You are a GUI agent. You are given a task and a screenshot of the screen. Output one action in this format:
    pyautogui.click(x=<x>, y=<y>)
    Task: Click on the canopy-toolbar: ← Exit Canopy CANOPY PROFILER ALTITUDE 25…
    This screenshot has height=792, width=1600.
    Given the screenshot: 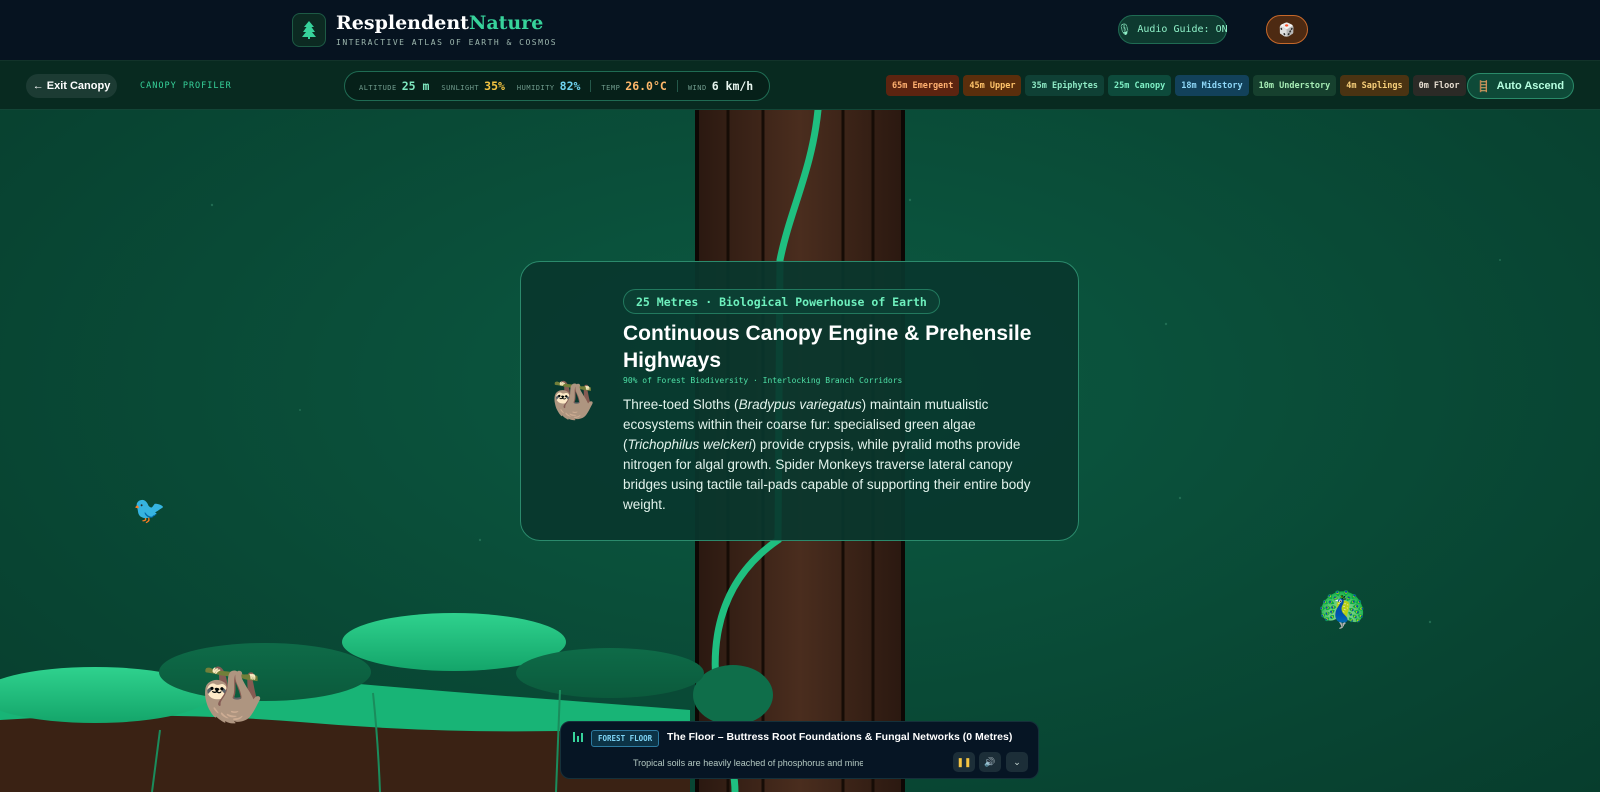 What is the action you would take?
    pyautogui.click(x=800, y=85)
    